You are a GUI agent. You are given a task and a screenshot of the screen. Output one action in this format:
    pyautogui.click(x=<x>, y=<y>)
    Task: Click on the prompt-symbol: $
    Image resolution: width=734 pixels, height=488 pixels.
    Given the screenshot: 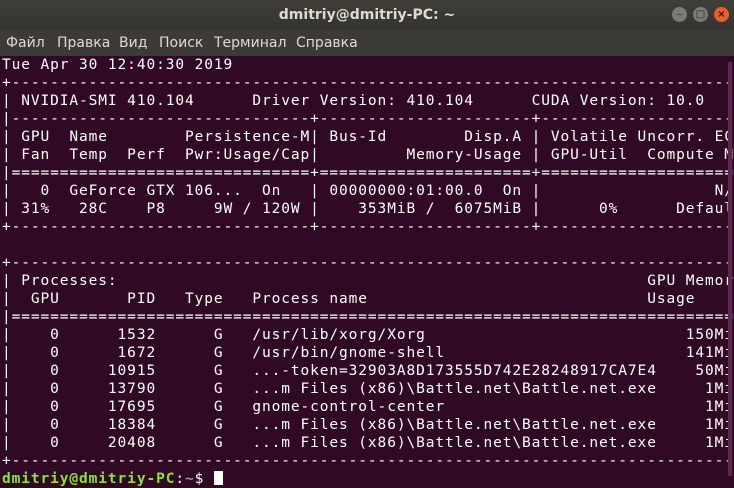 What is the action you would take?
    pyautogui.click(x=204, y=479)
    